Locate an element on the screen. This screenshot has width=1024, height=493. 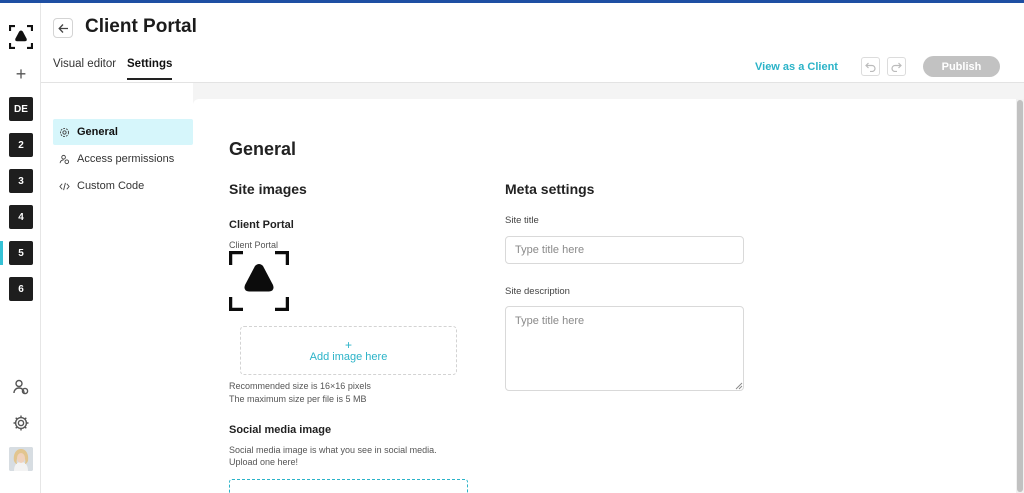
add-image-dropzone: + Add image here is located at coordinates (348, 350).